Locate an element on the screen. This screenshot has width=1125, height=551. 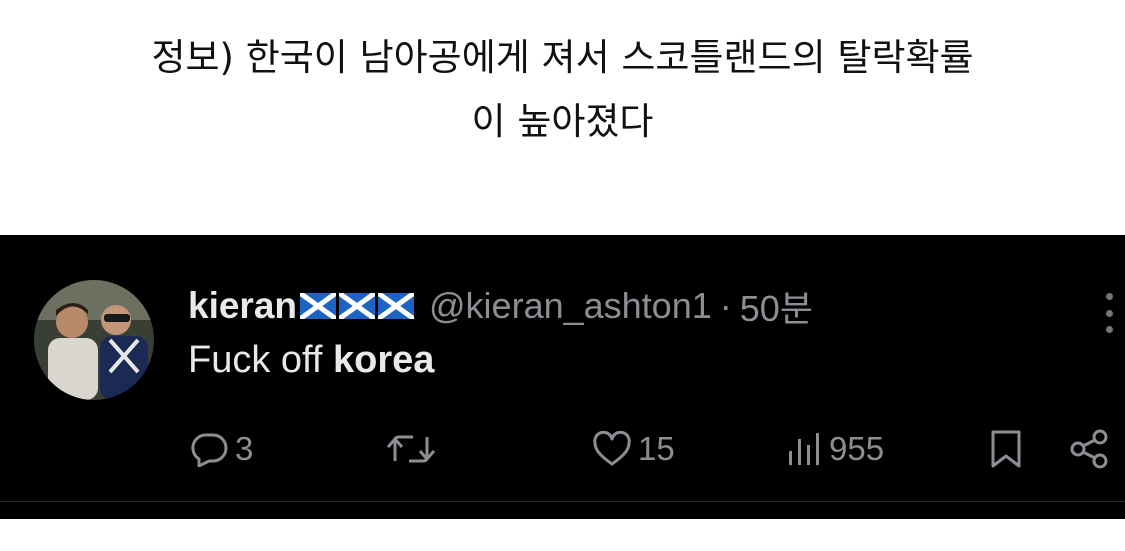
reply-icon is located at coordinates (209, 450).